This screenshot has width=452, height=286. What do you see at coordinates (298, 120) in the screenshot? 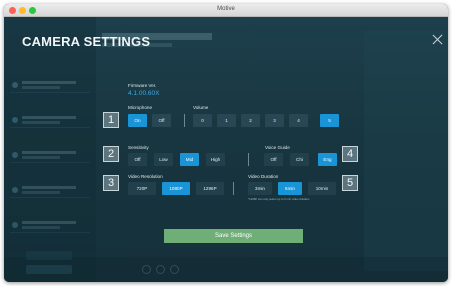
I see `volume-4-button: 4` at bounding box center [298, 120].